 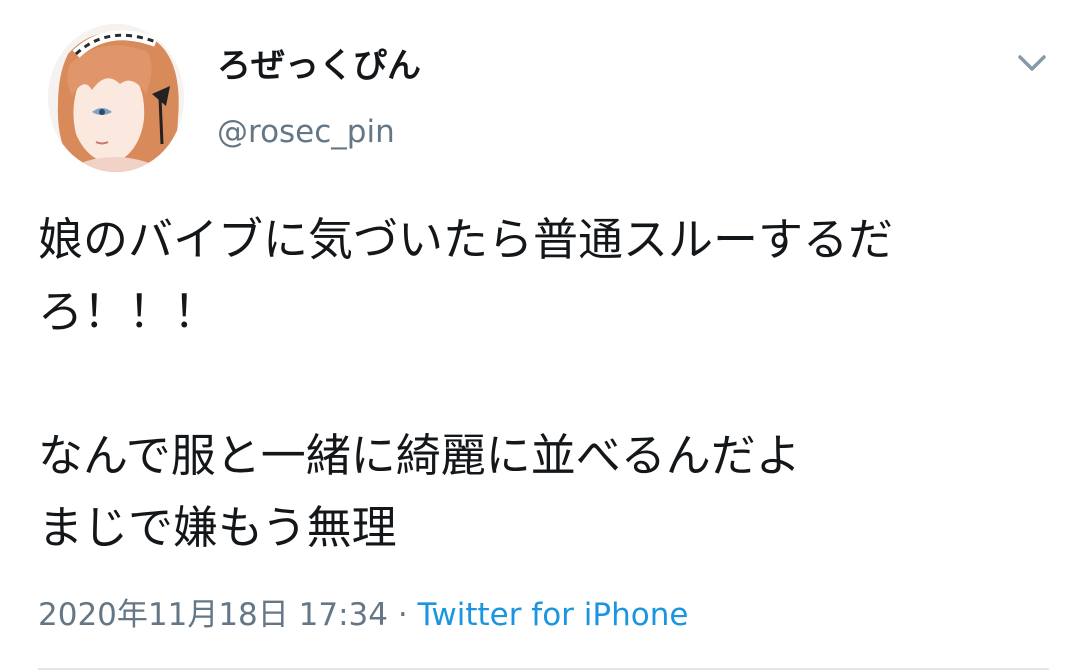 I want to click on tweet-line: ろ！！！, so click(x=128, y=311).